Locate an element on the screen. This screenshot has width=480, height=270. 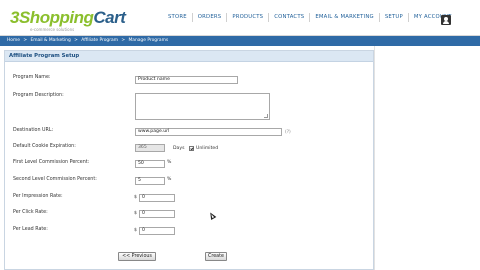
cookie-expiration-unit: Days is located at coordinates (179, 148).